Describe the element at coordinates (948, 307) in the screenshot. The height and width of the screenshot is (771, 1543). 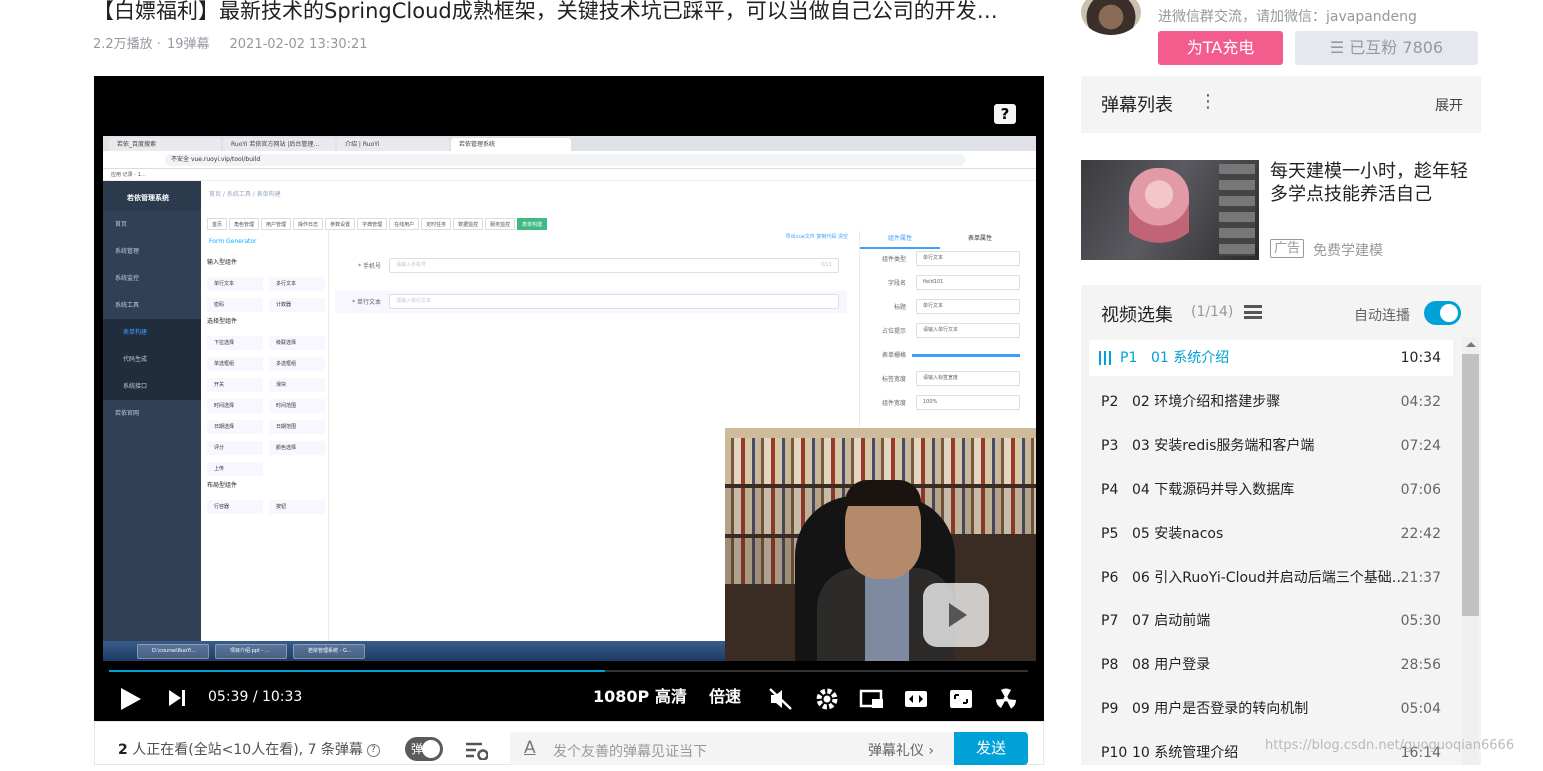
I see `property-row: 标题 单行文本` at that location.